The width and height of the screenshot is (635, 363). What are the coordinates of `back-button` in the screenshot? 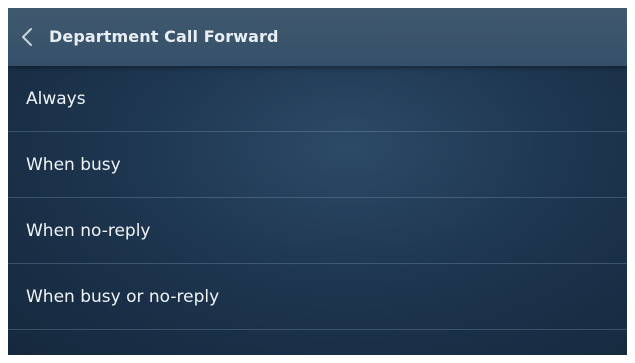 It's located at (27, 37).